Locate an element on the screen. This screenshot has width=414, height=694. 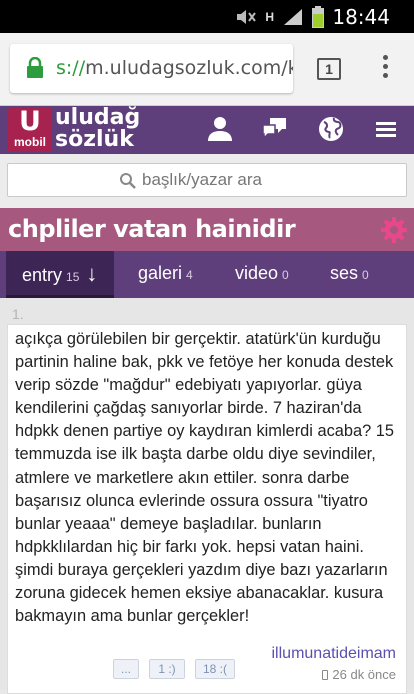
url-text: s://m.uludagsozluk.com/k is located at coordinates (174, 68).